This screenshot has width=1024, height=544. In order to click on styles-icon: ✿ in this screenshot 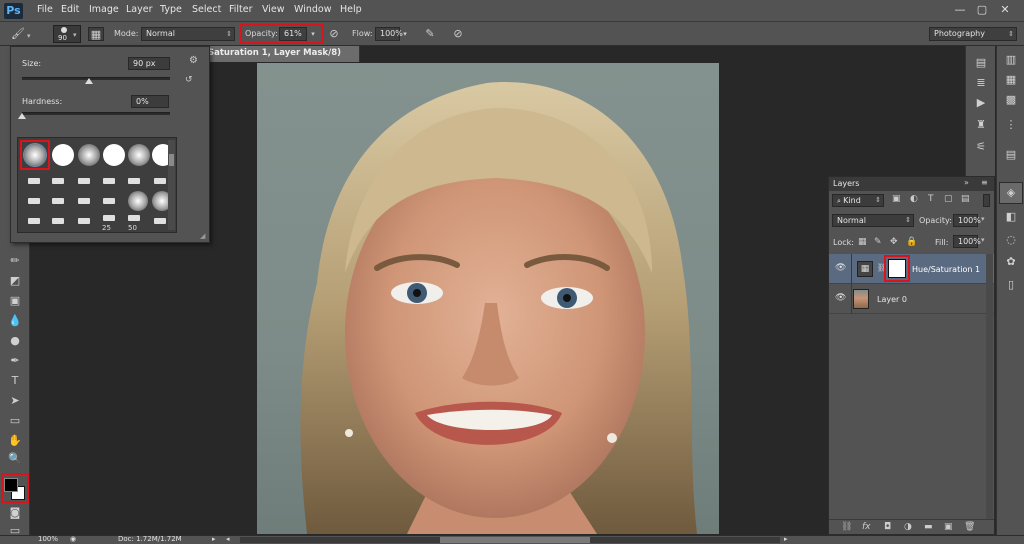, I will do `click(1011, 262)`.